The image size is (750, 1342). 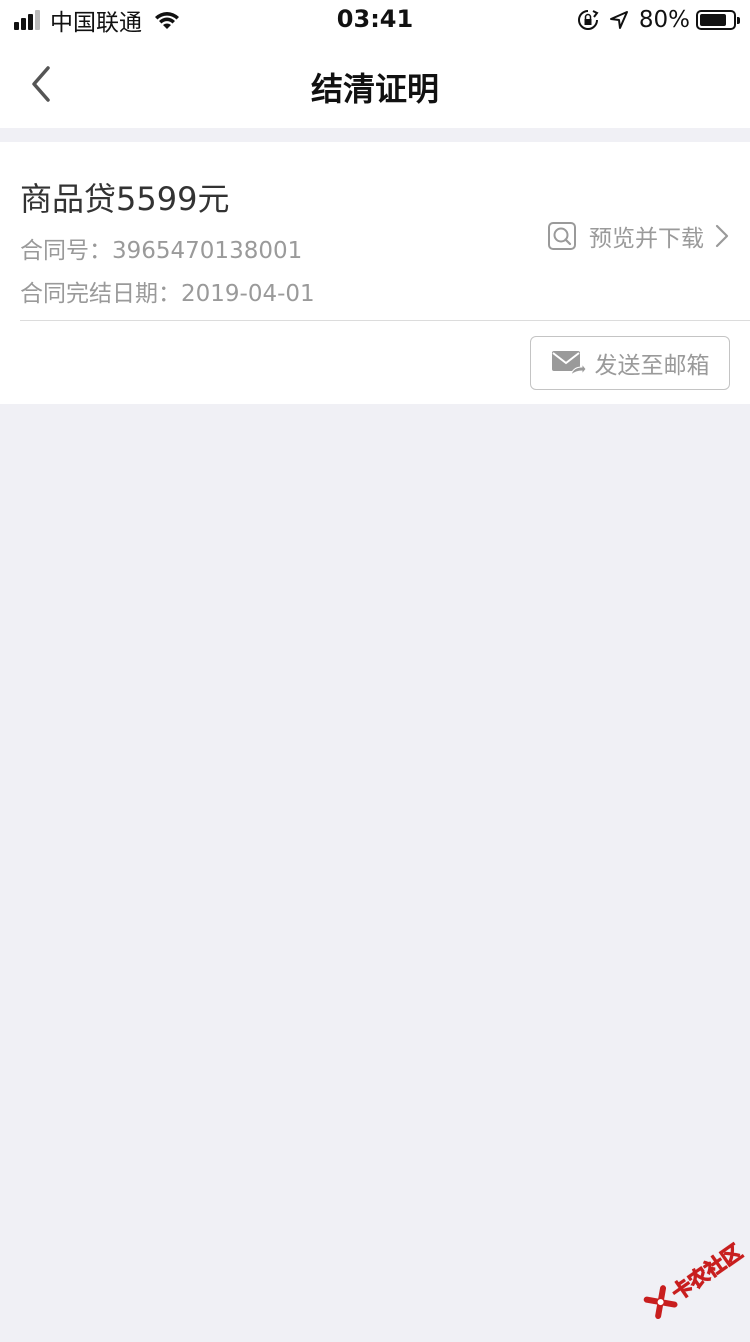 I want to click on nav-bar: 结清证明, so click(x=375, y=84).